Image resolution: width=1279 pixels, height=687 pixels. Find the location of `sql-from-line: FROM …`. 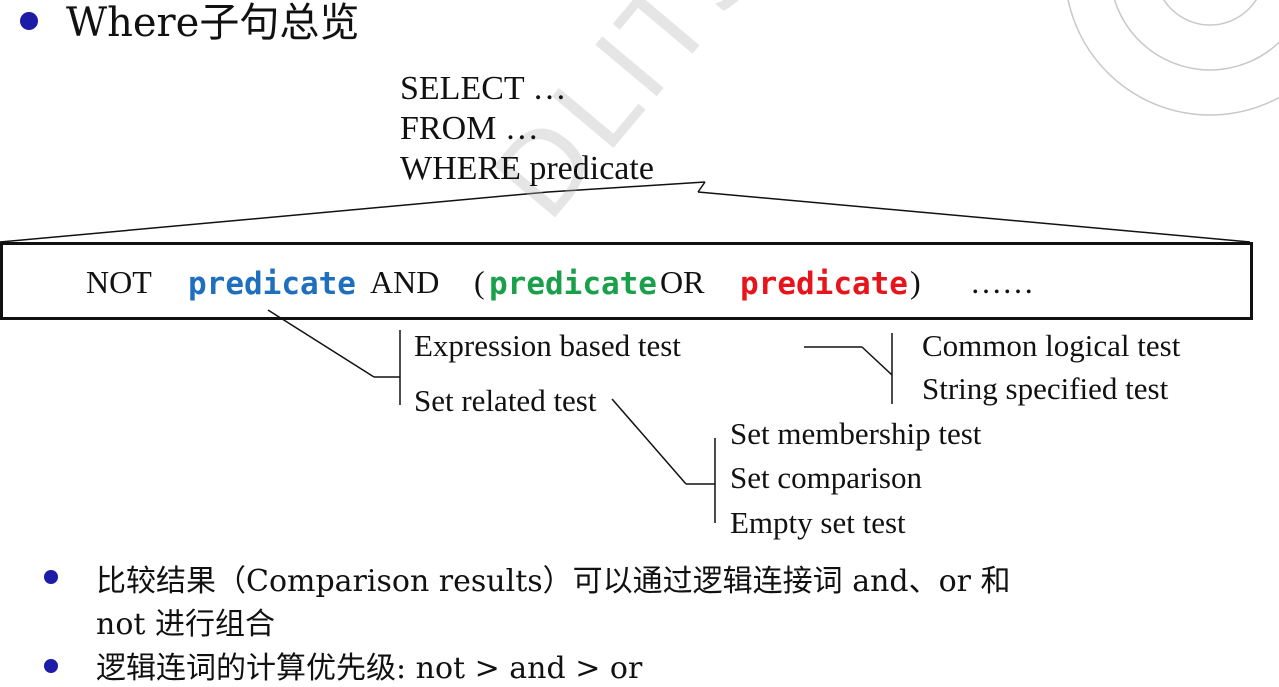

sql-from-line: FROM … is located at coordinates (469, 128).